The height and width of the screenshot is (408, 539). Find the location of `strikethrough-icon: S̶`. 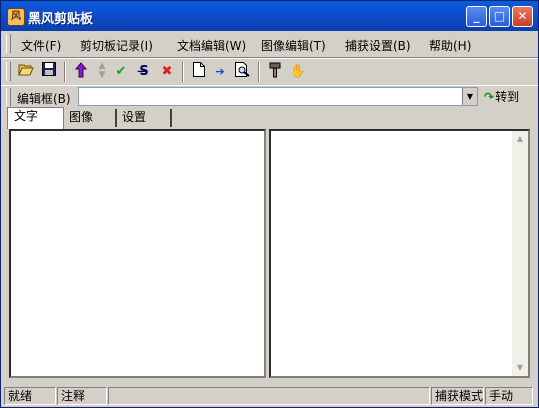

strikethrough-icon: S̶ is located at coordinates (144, 72).